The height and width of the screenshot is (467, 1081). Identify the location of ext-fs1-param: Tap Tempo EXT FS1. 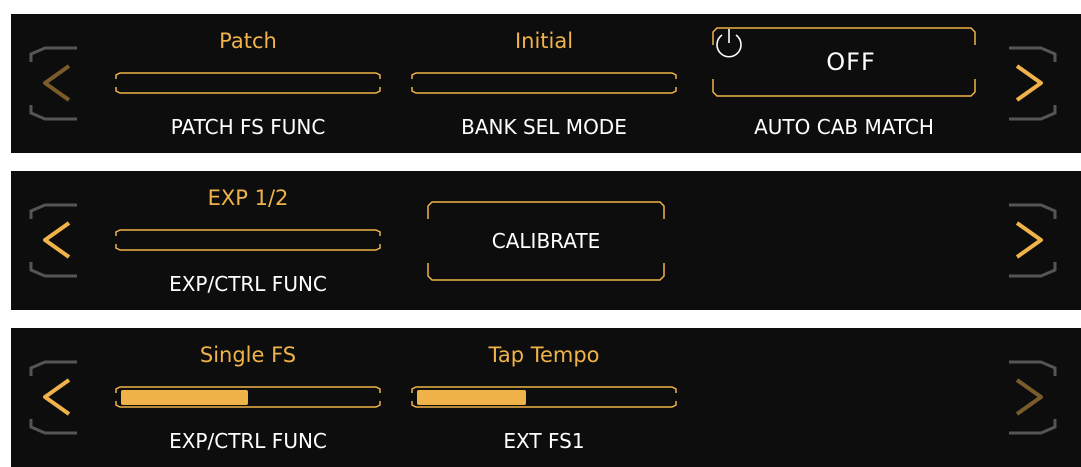
(544, 397).